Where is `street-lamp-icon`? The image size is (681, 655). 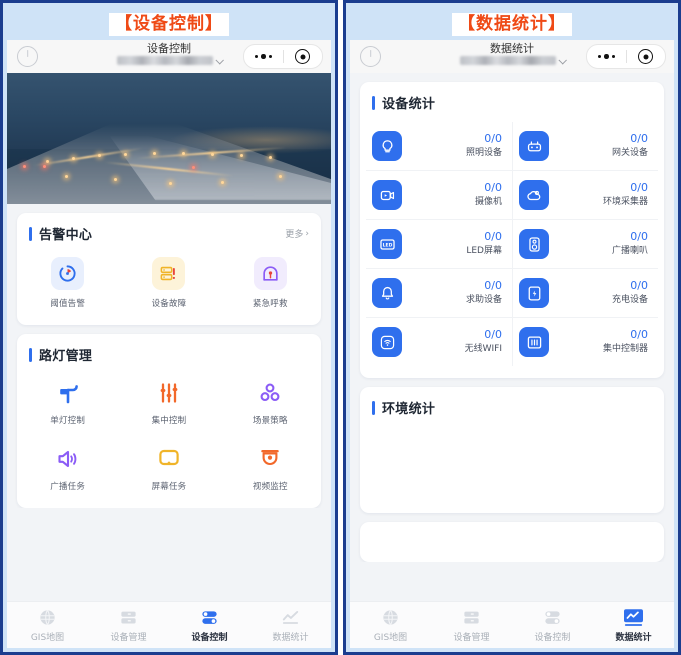
street-lamp-icon is located at coordinates (68, 393).